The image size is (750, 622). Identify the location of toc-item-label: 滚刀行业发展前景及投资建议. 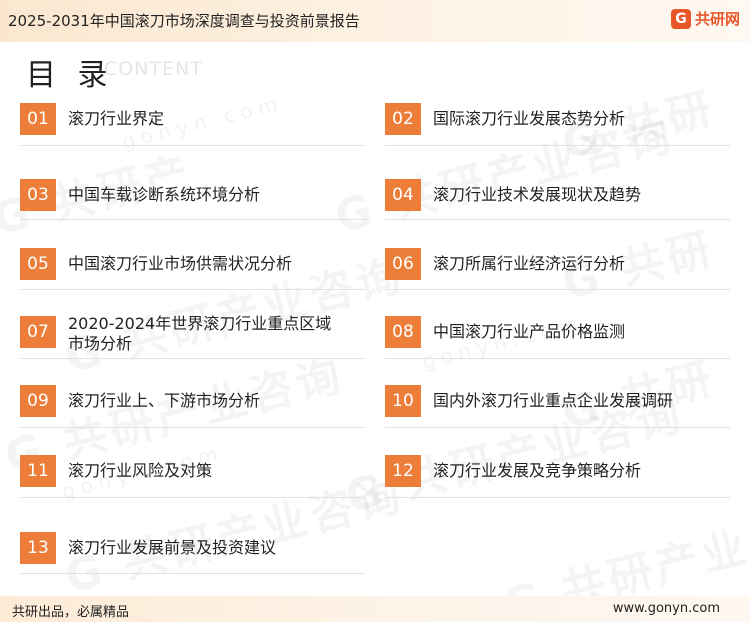
(172, 547).